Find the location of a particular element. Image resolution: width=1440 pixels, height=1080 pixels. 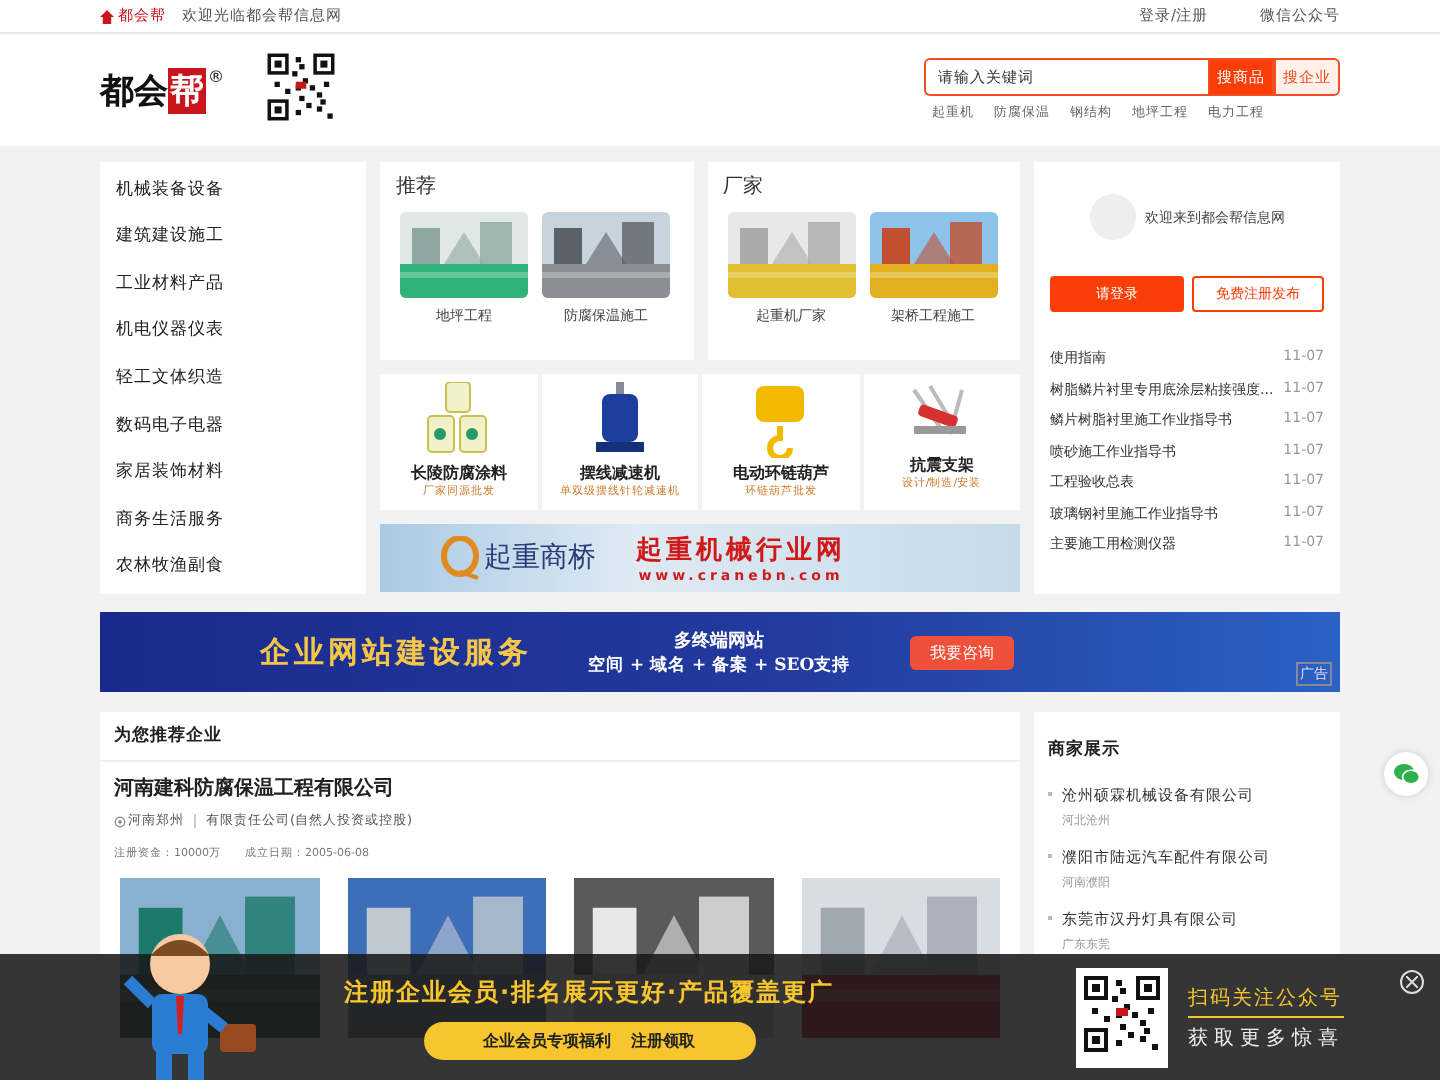

close-button is located at coordinates (1412, 982).